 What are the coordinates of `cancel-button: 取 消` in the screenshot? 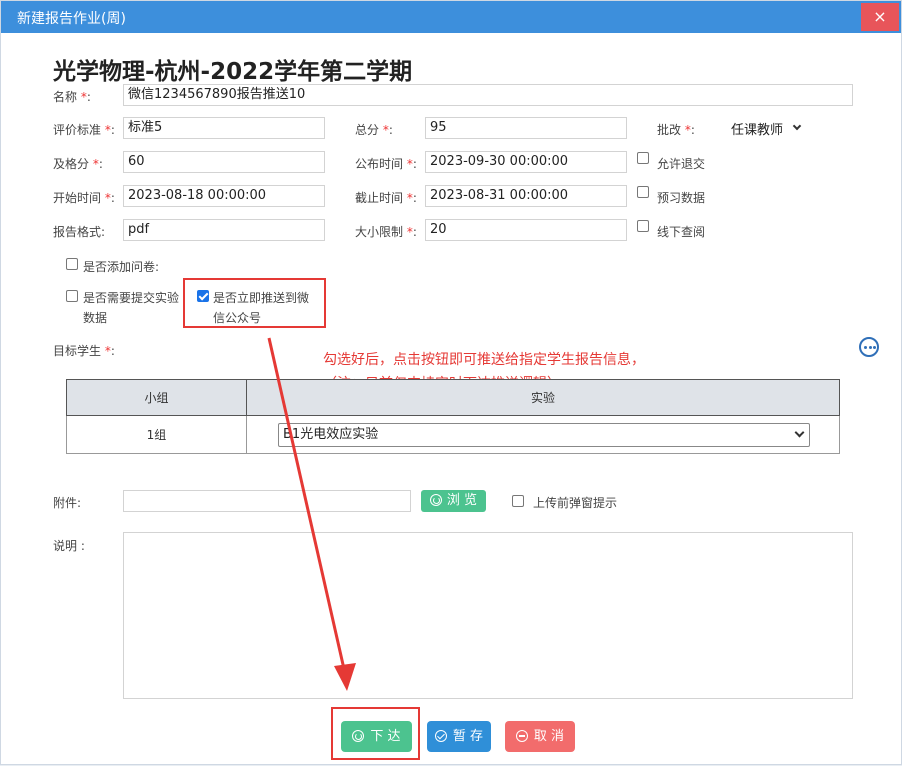 It's located at (540, 736).